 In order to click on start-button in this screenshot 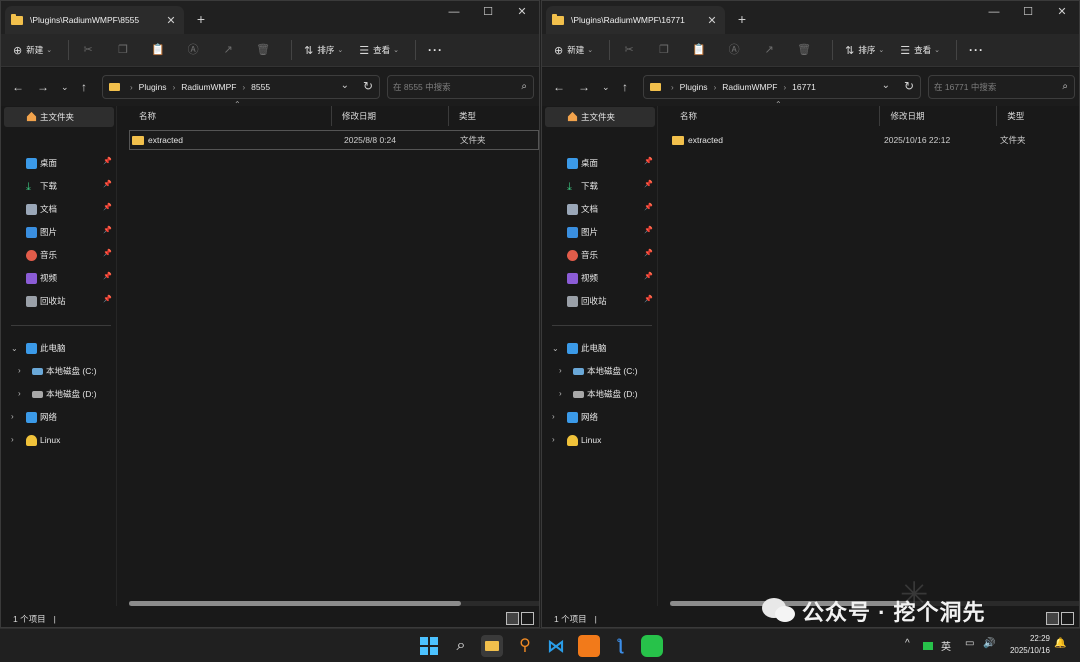, I will do `click(429, 646)`.